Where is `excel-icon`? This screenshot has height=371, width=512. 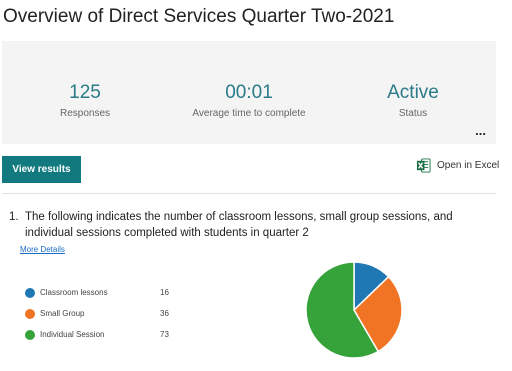
excel-icon is located at coordinates (423, 165).